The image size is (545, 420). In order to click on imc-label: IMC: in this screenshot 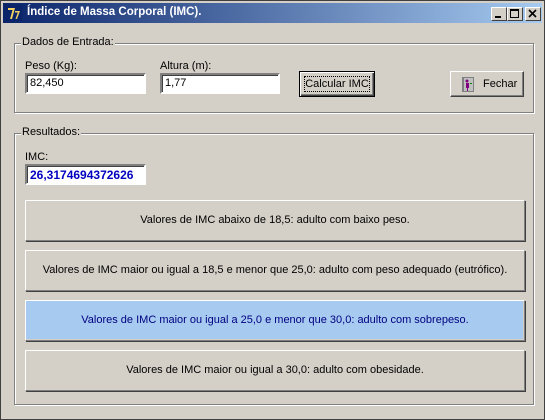, I will do `click(37, 157)`.